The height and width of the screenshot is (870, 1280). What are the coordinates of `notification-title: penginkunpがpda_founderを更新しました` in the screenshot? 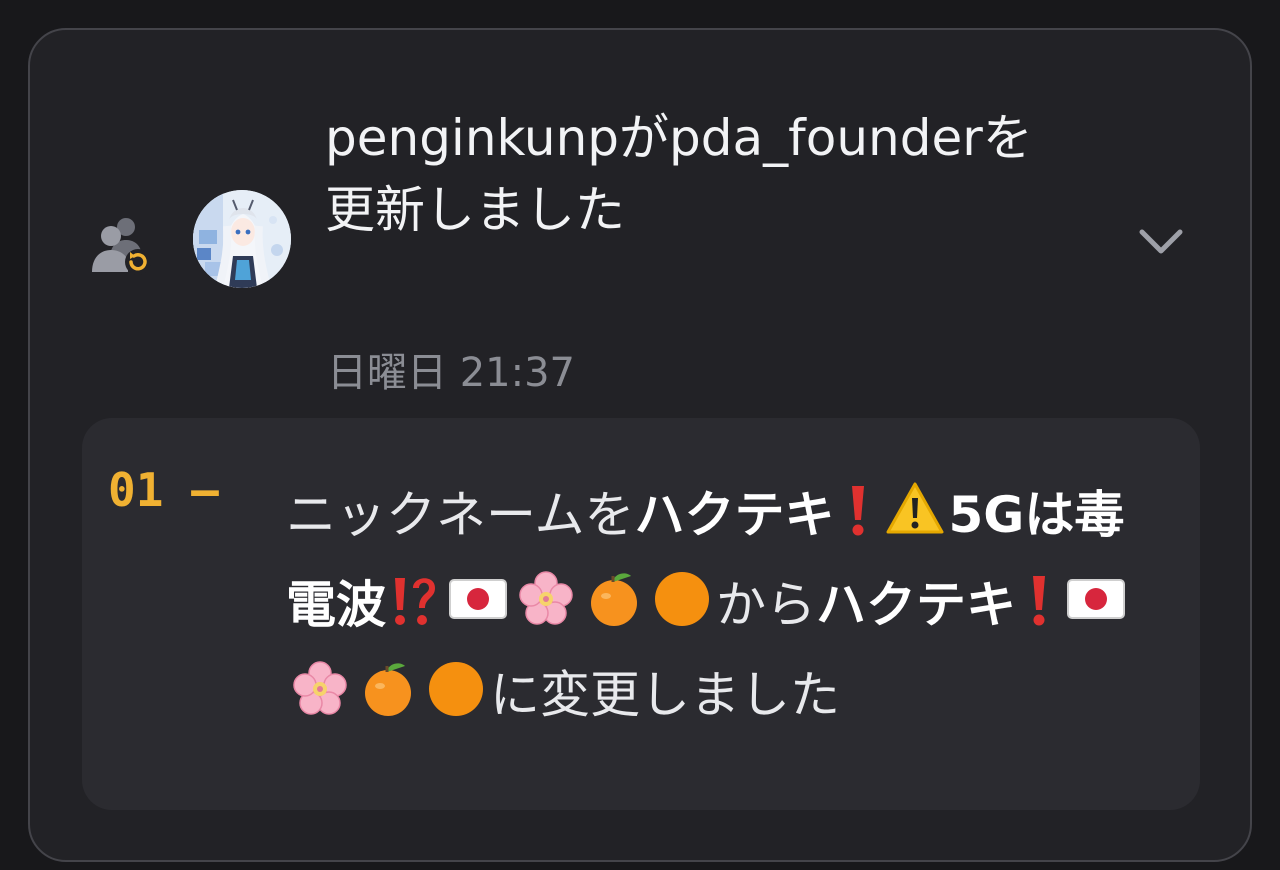 It's located at (679, 174).